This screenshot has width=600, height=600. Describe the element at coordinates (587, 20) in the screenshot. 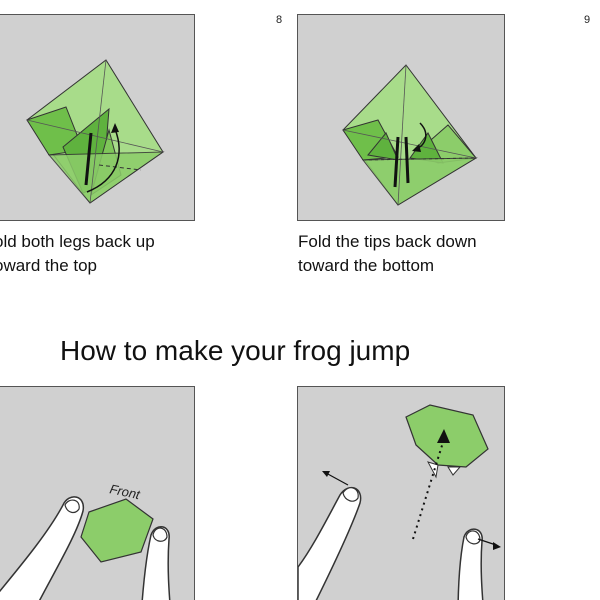

I see `step-number: 9` at that location.